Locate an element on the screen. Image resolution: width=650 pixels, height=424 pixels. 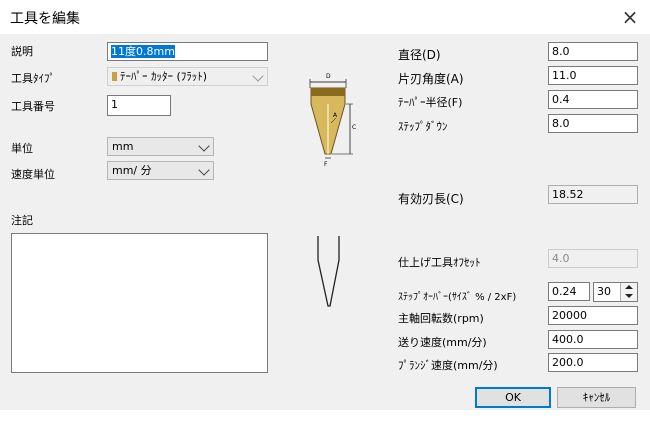
finish-offset-input: 4.0 is located at coordinates (593, 258).